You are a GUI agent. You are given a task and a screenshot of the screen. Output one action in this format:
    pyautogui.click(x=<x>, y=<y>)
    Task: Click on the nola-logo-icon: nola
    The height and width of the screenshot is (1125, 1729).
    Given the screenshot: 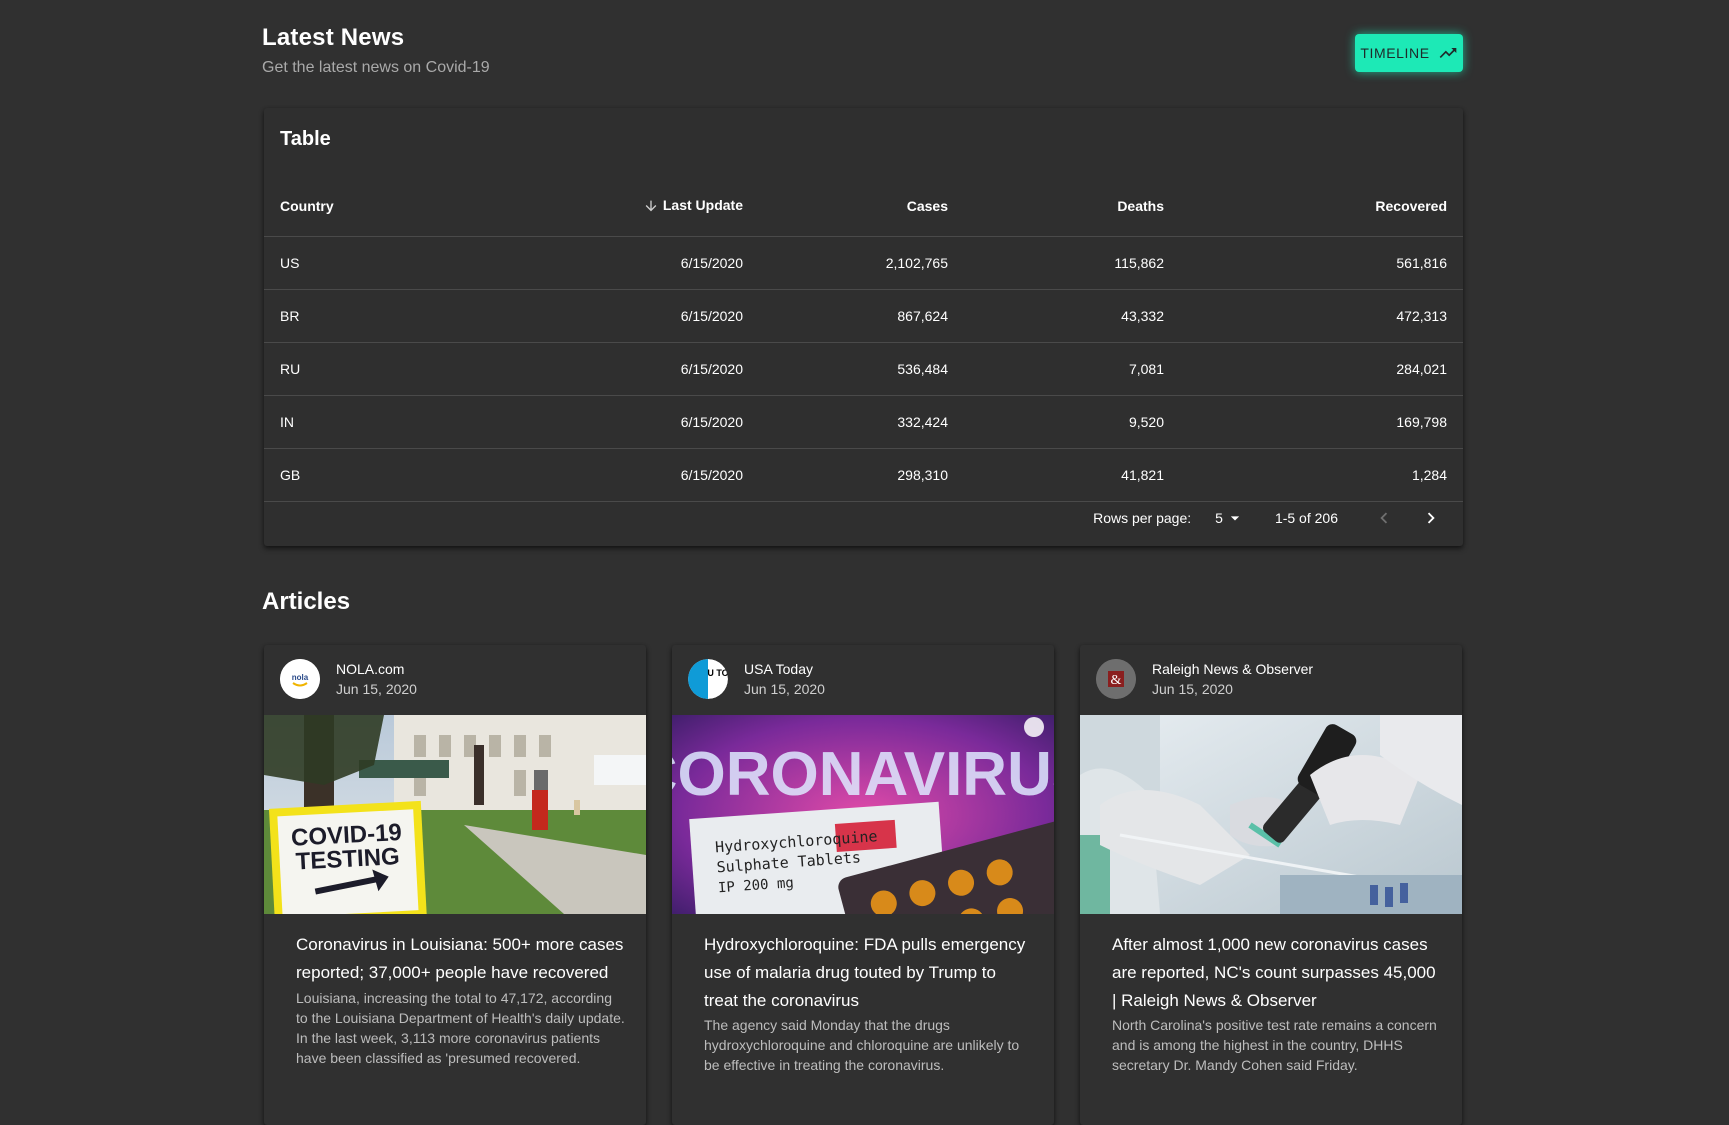 What is the action you would take?
    pyautogui.click(x=300, y=679)
    